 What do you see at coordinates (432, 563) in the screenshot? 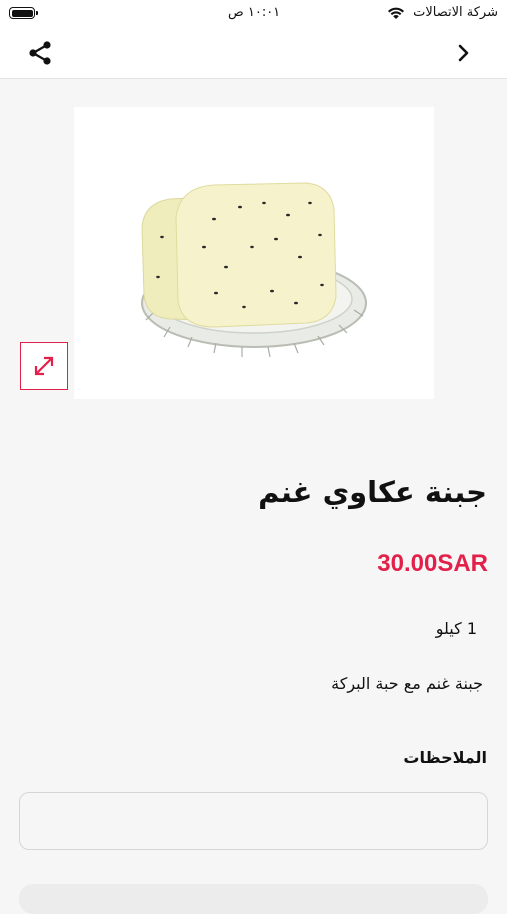
I see `product-price: 30.00SAR` at bounding box center [432, 563].